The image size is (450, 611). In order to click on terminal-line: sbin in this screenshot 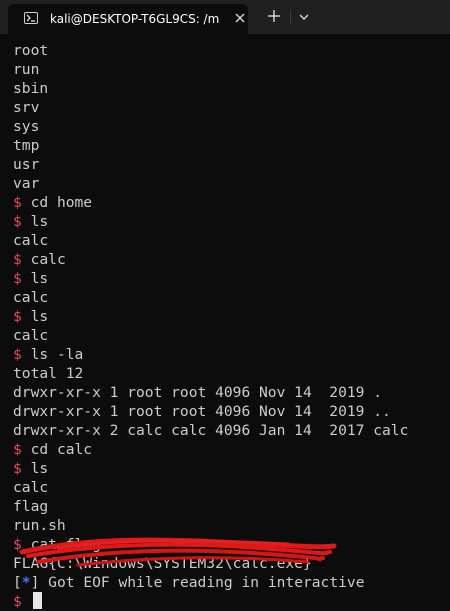, I will do `click(228, 88)`.